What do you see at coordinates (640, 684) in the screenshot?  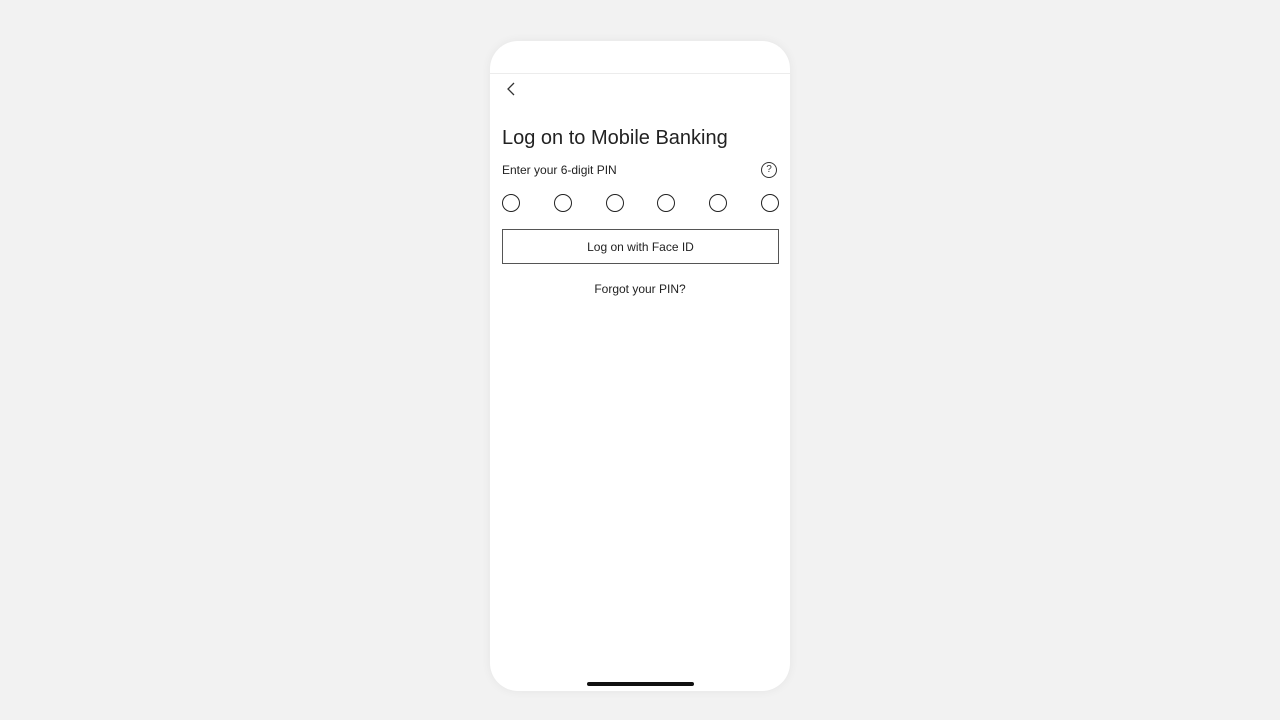 I see `home-indicator` at bounding box center [640, 684].